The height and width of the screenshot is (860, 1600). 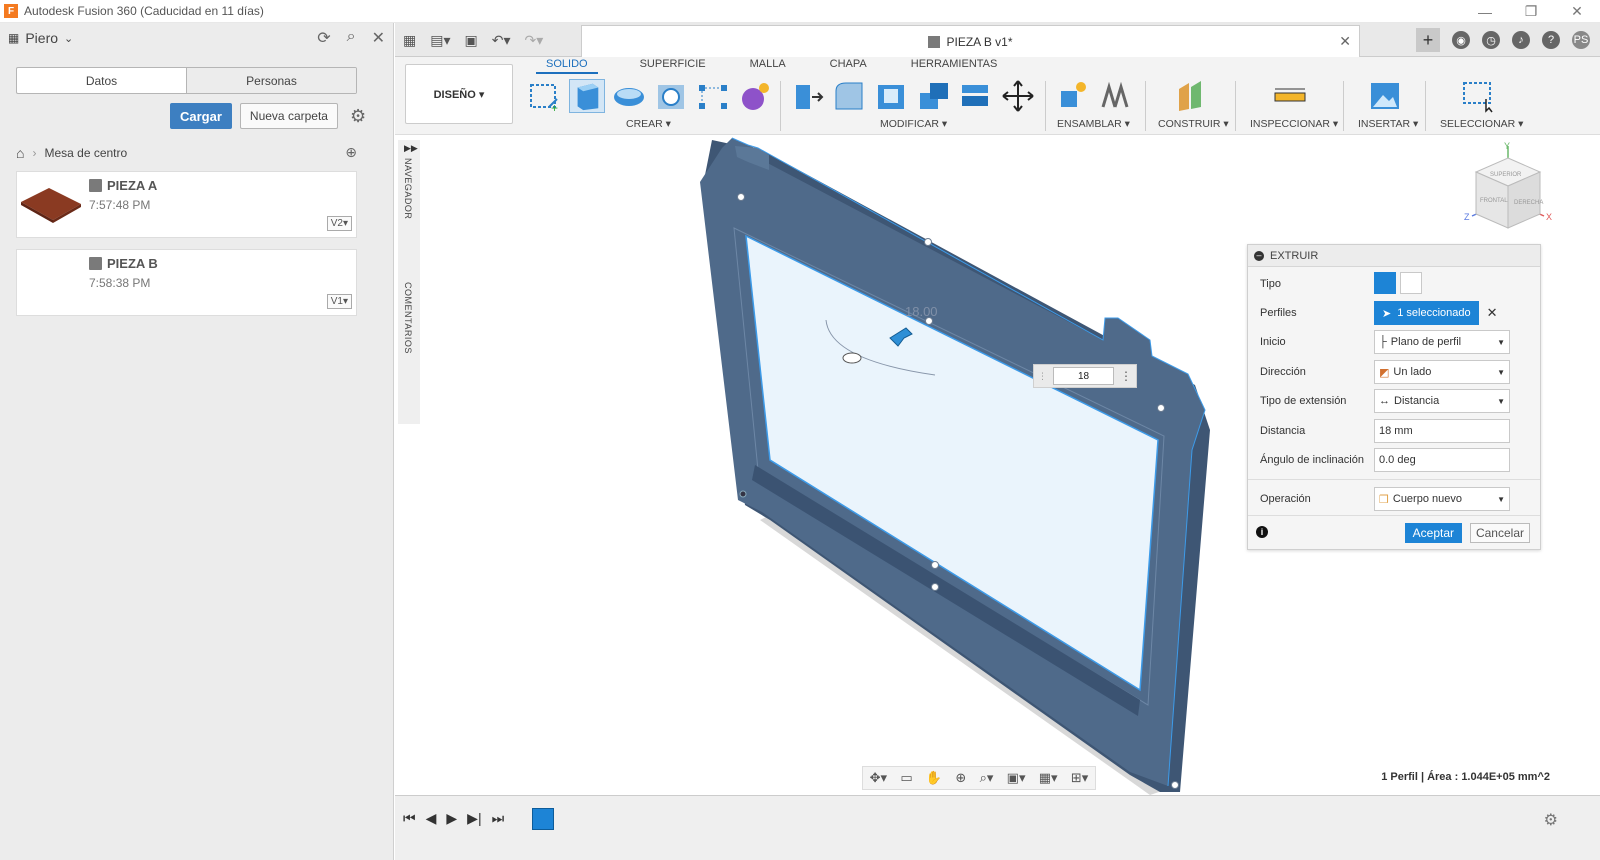 What do you see at coordinates (339, 223) in the screenshot?
I see `version-badge: V2▾` at bounding box center [339, 223].